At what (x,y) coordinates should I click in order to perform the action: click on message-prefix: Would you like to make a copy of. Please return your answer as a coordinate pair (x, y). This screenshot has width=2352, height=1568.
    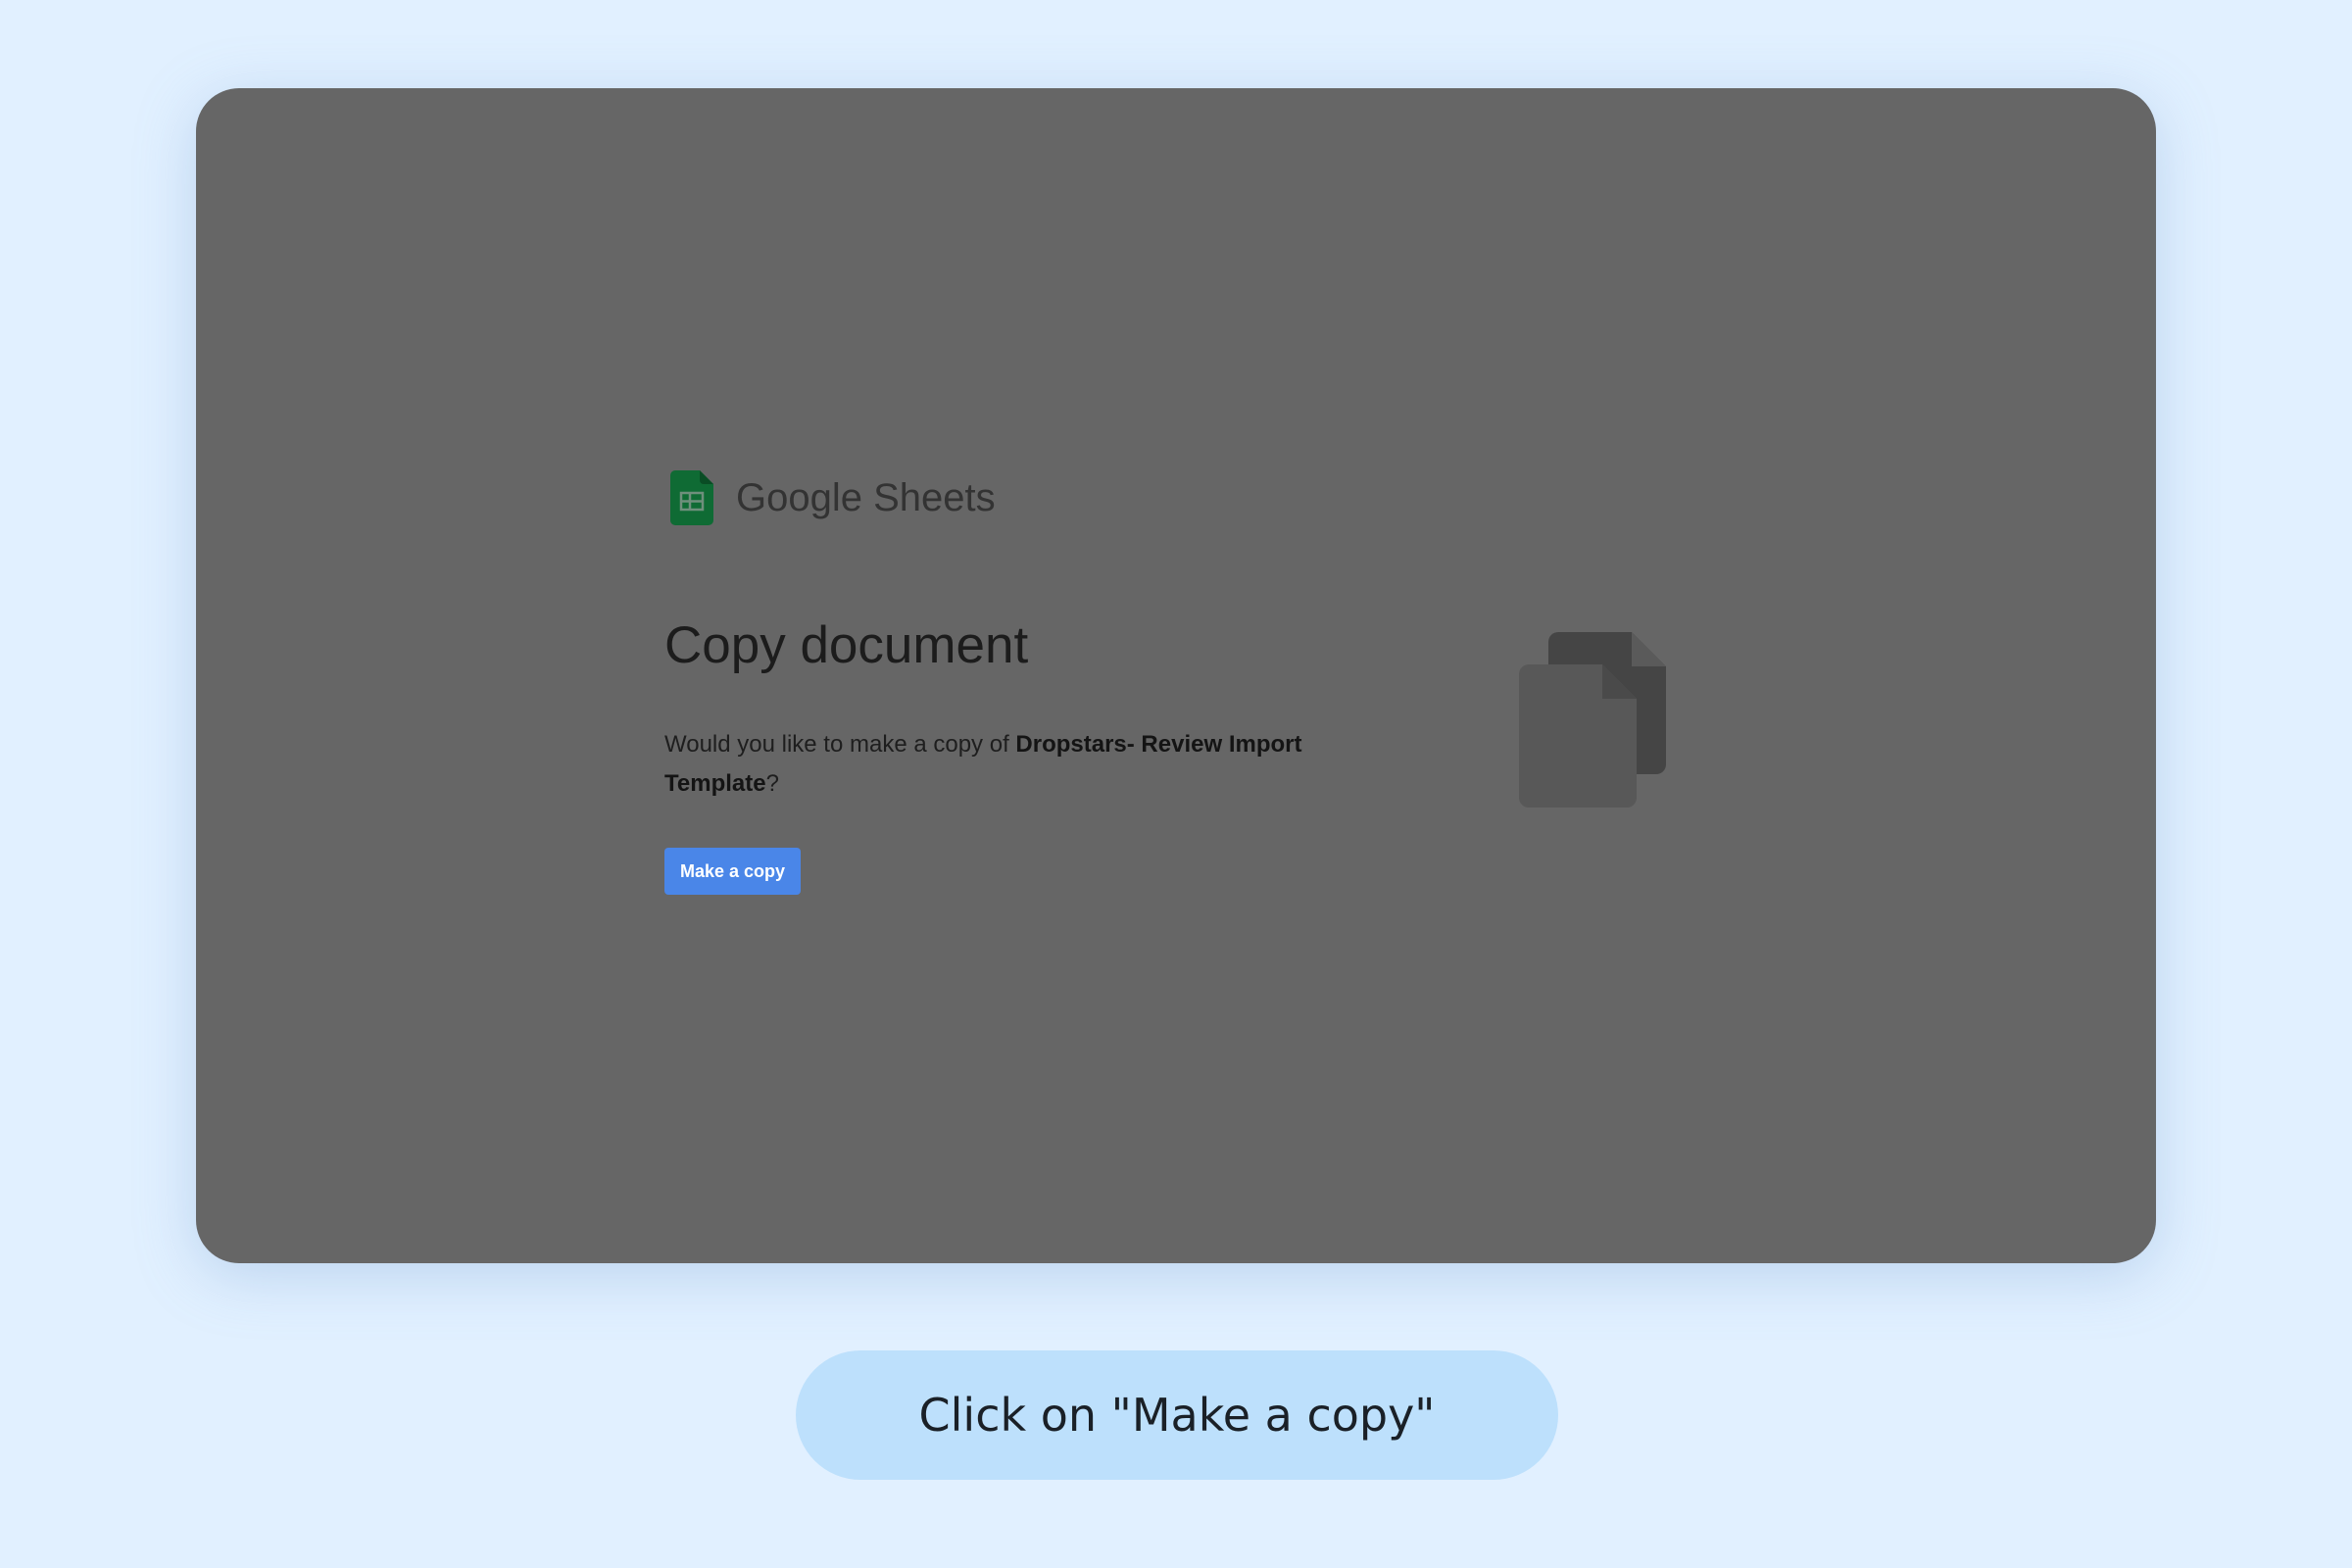
    Looking at the image, I should click on (840, 744).